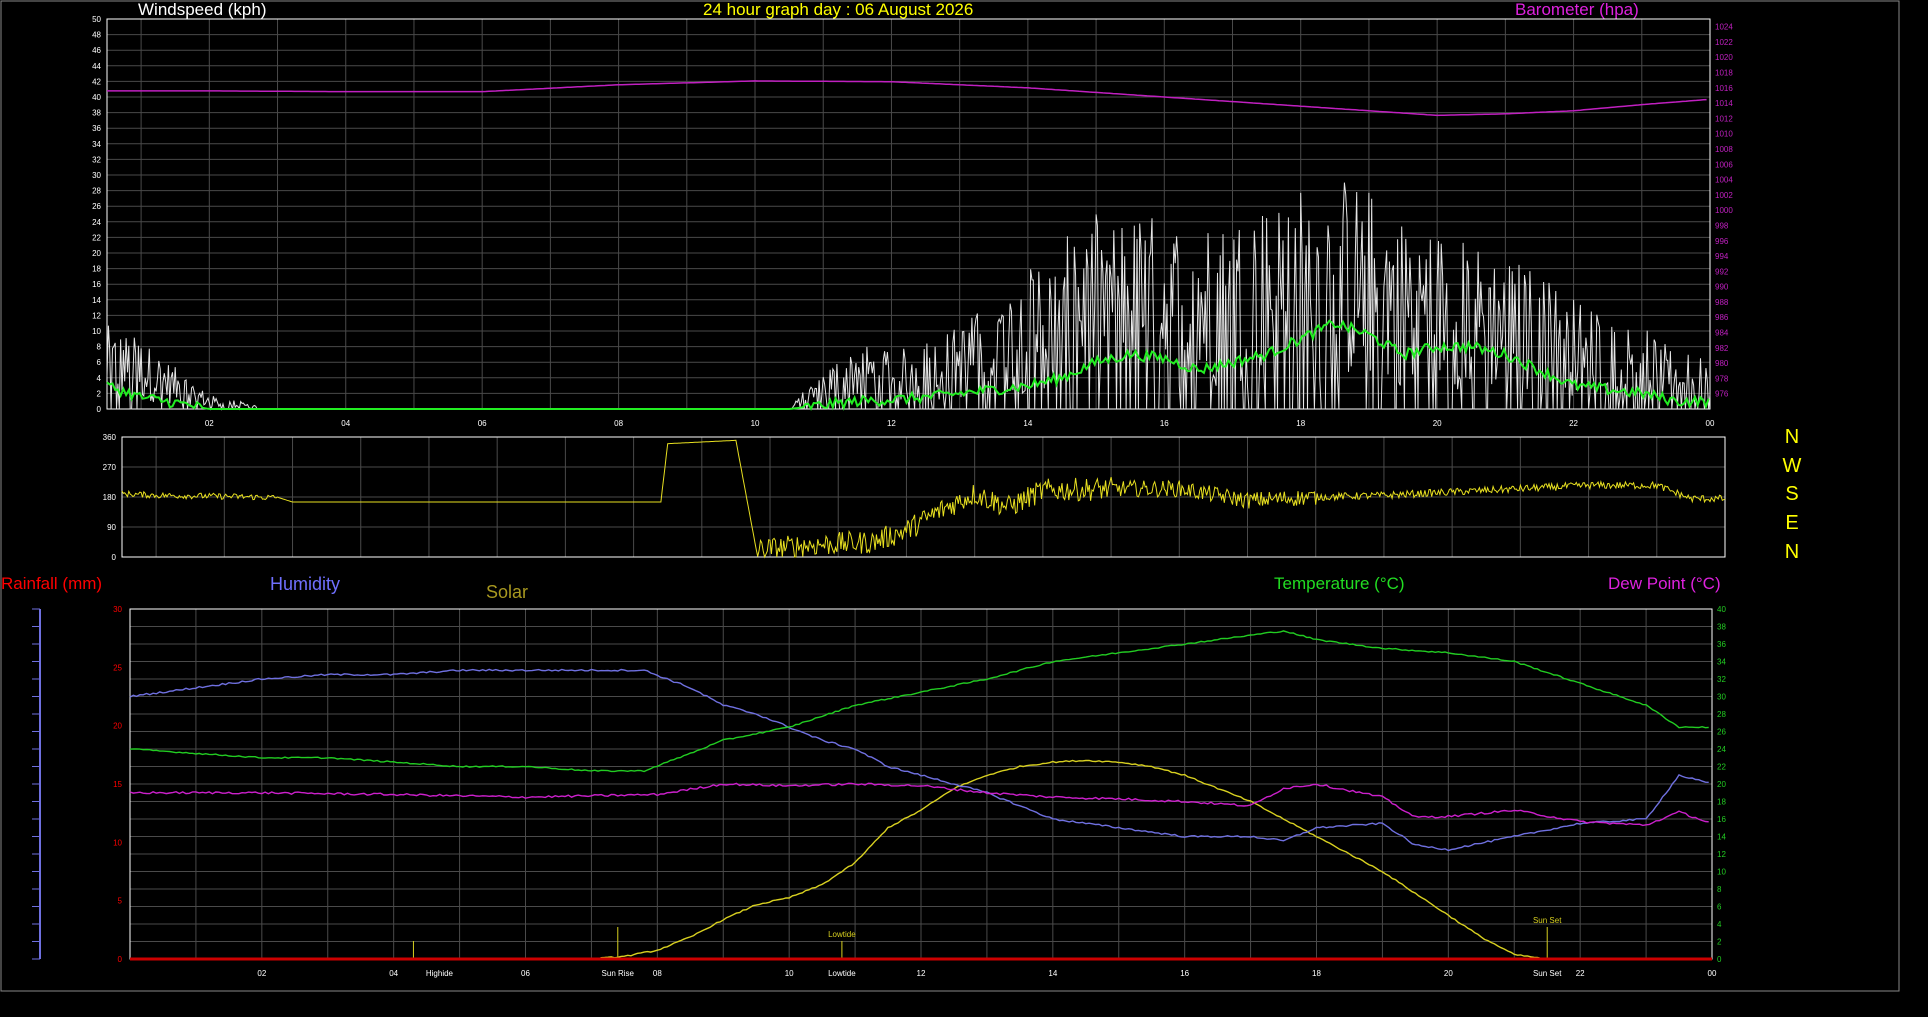  What do you see at coordinates (1721, 627) in the screenshot?
I see `temperature-y-tick-label: 38` at bounding box center [1721, 627].